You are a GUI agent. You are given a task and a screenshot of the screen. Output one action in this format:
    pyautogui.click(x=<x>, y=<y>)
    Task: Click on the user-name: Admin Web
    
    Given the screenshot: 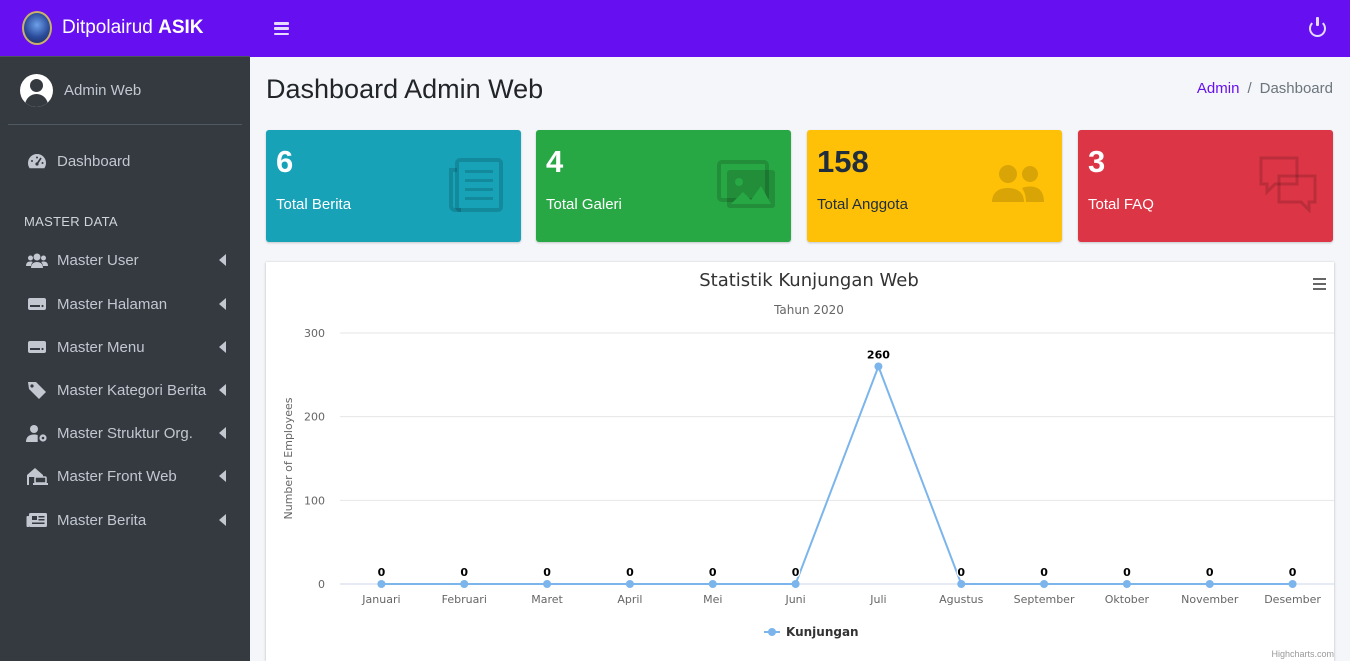 What is the action you would take?
    pyautogui.click(x=102, y=90)
    